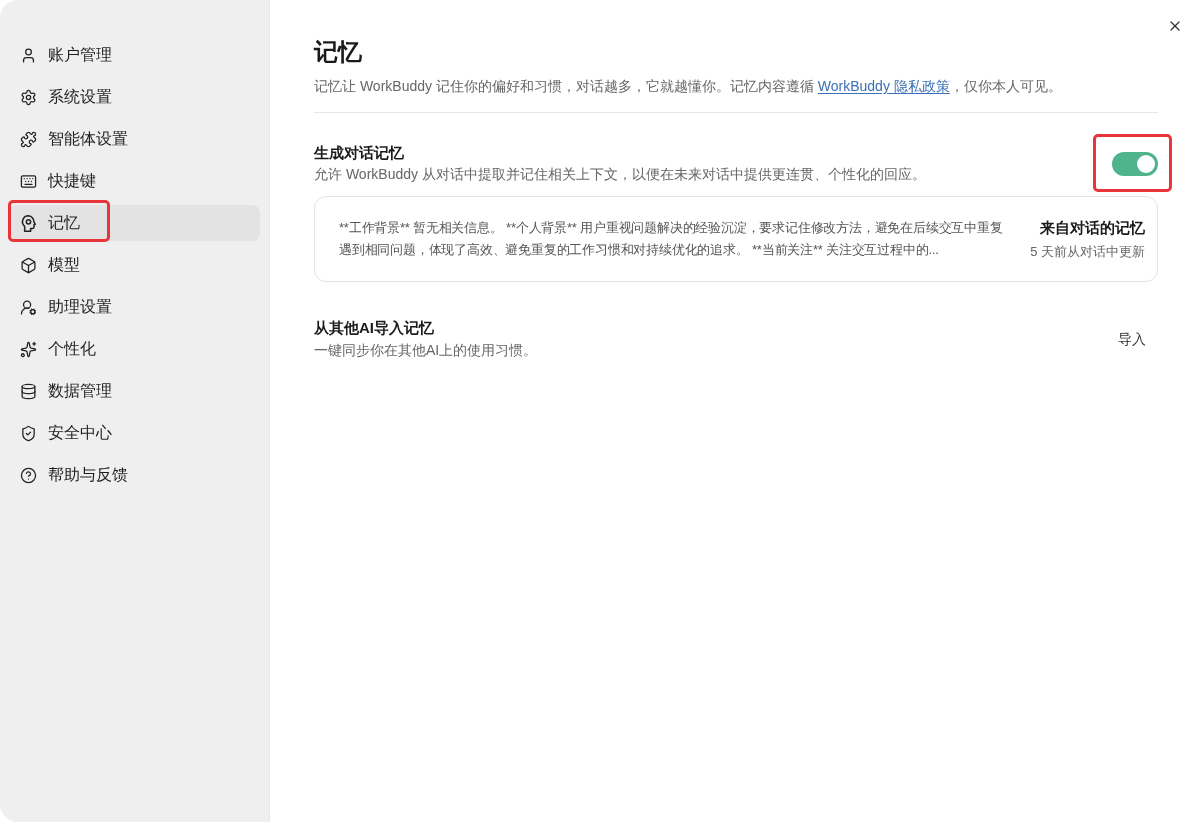 The width and height of the screenshot is (1200, 822). What do you see at coordinates (688, 86) in the screenshot?
I see `page-description: 记忆让 WorkBuddy 记住你的偏好和习惯，对话越多，它就越懂你。记忆内容遵循 WorkBuddy 隐私政策，仅你本人可见。` at bounding box center [688, 86].